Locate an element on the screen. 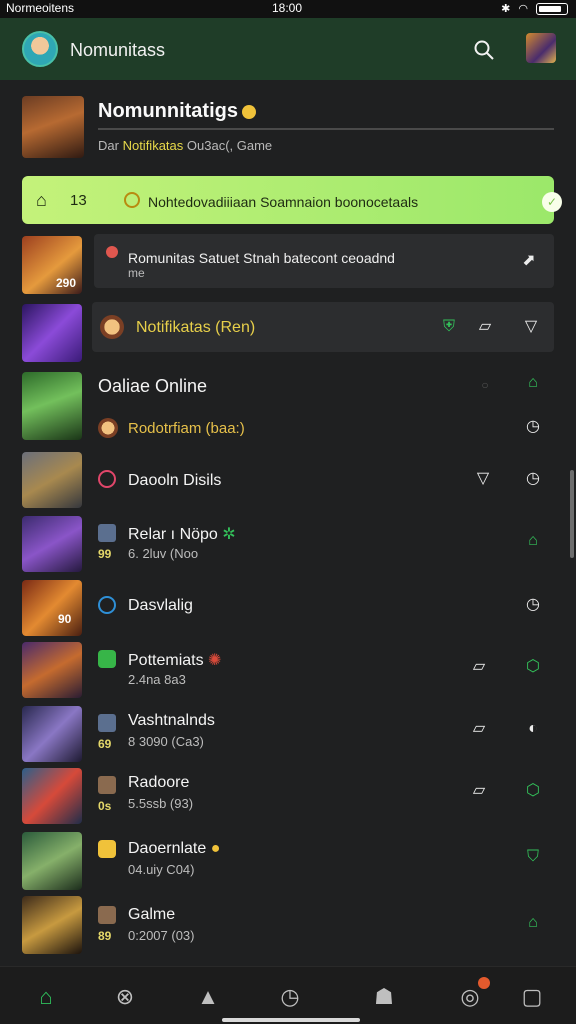 The width and height of the screenshot is (576, 1024). divider is located at coordinates (326, 129).